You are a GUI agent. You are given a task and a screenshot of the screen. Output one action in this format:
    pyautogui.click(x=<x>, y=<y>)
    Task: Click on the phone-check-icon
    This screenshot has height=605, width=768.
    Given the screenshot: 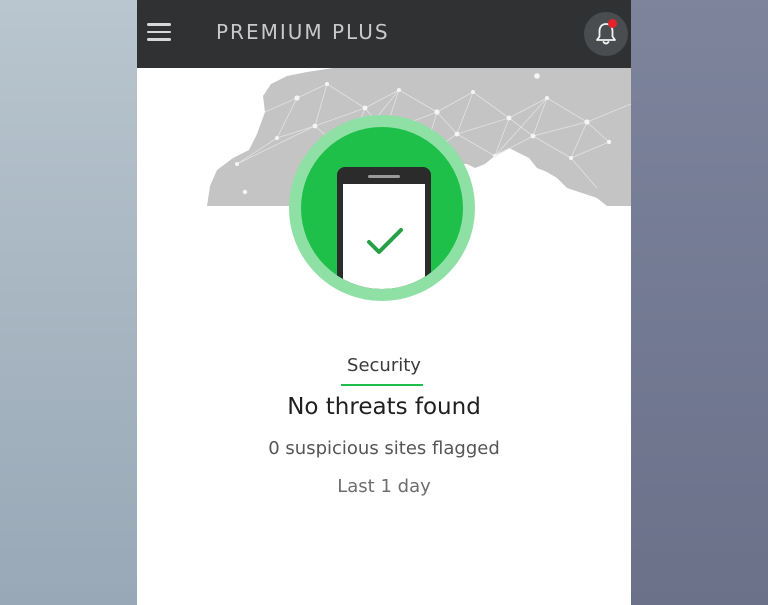 What is the action you would take?
    pyautogui.click(x=384, y=228)
    